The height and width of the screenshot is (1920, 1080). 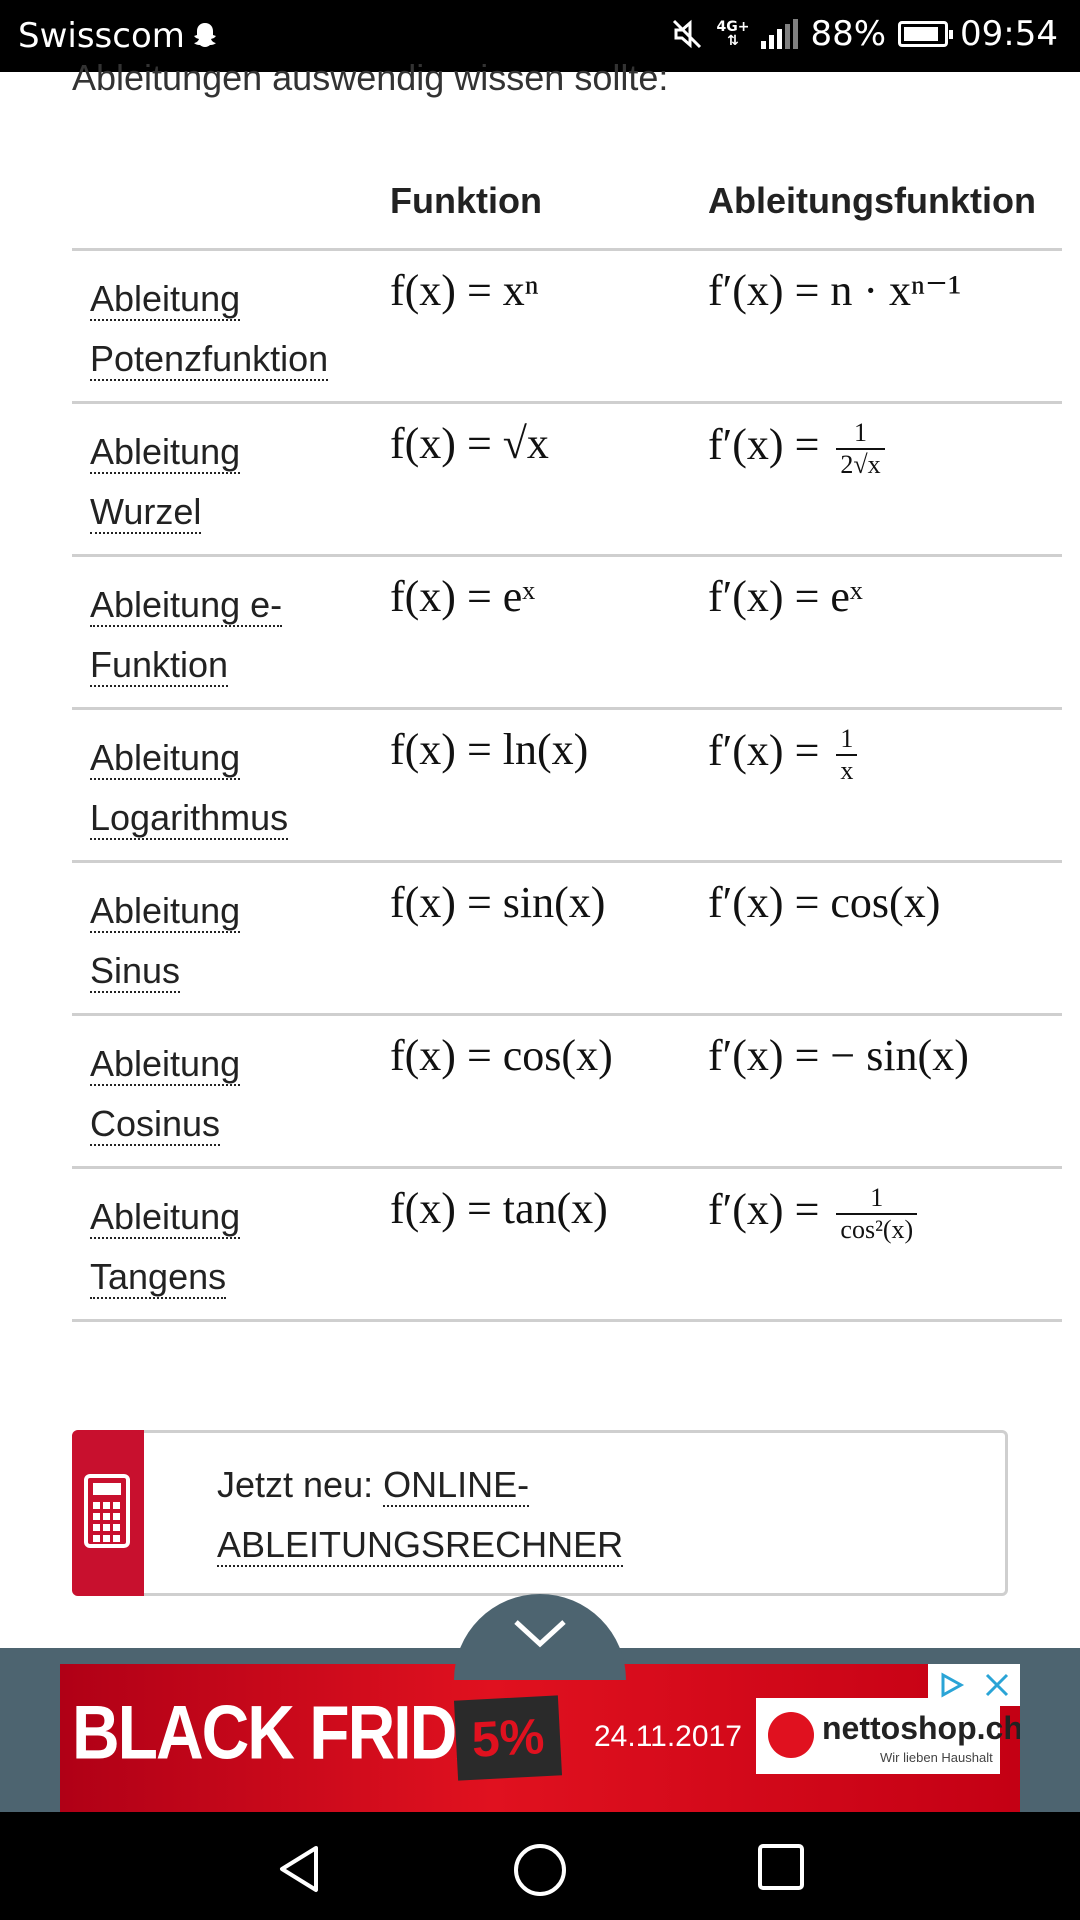 What do you see at coordinates (420, 1545) in the screenshot?
I see `online-calculator-link-cont: ABLEITUNGSRECHNER` at bounding box center [420, 1545].